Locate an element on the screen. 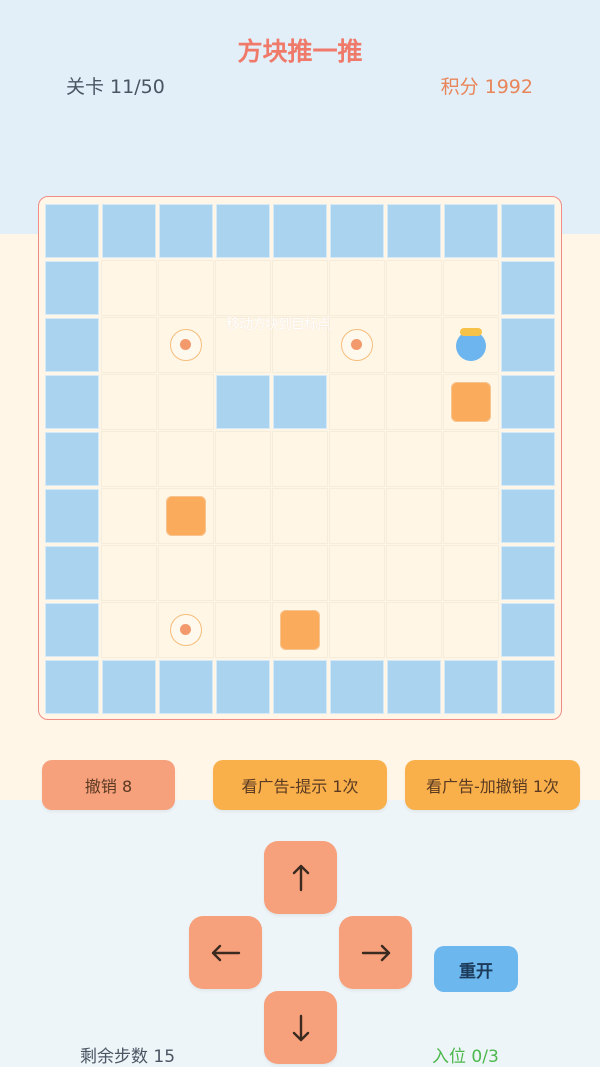 The height and width of the screenshot is (1067, 600). remaining-steps: 剩余步数 15 is located at coordinates (128, 1057).